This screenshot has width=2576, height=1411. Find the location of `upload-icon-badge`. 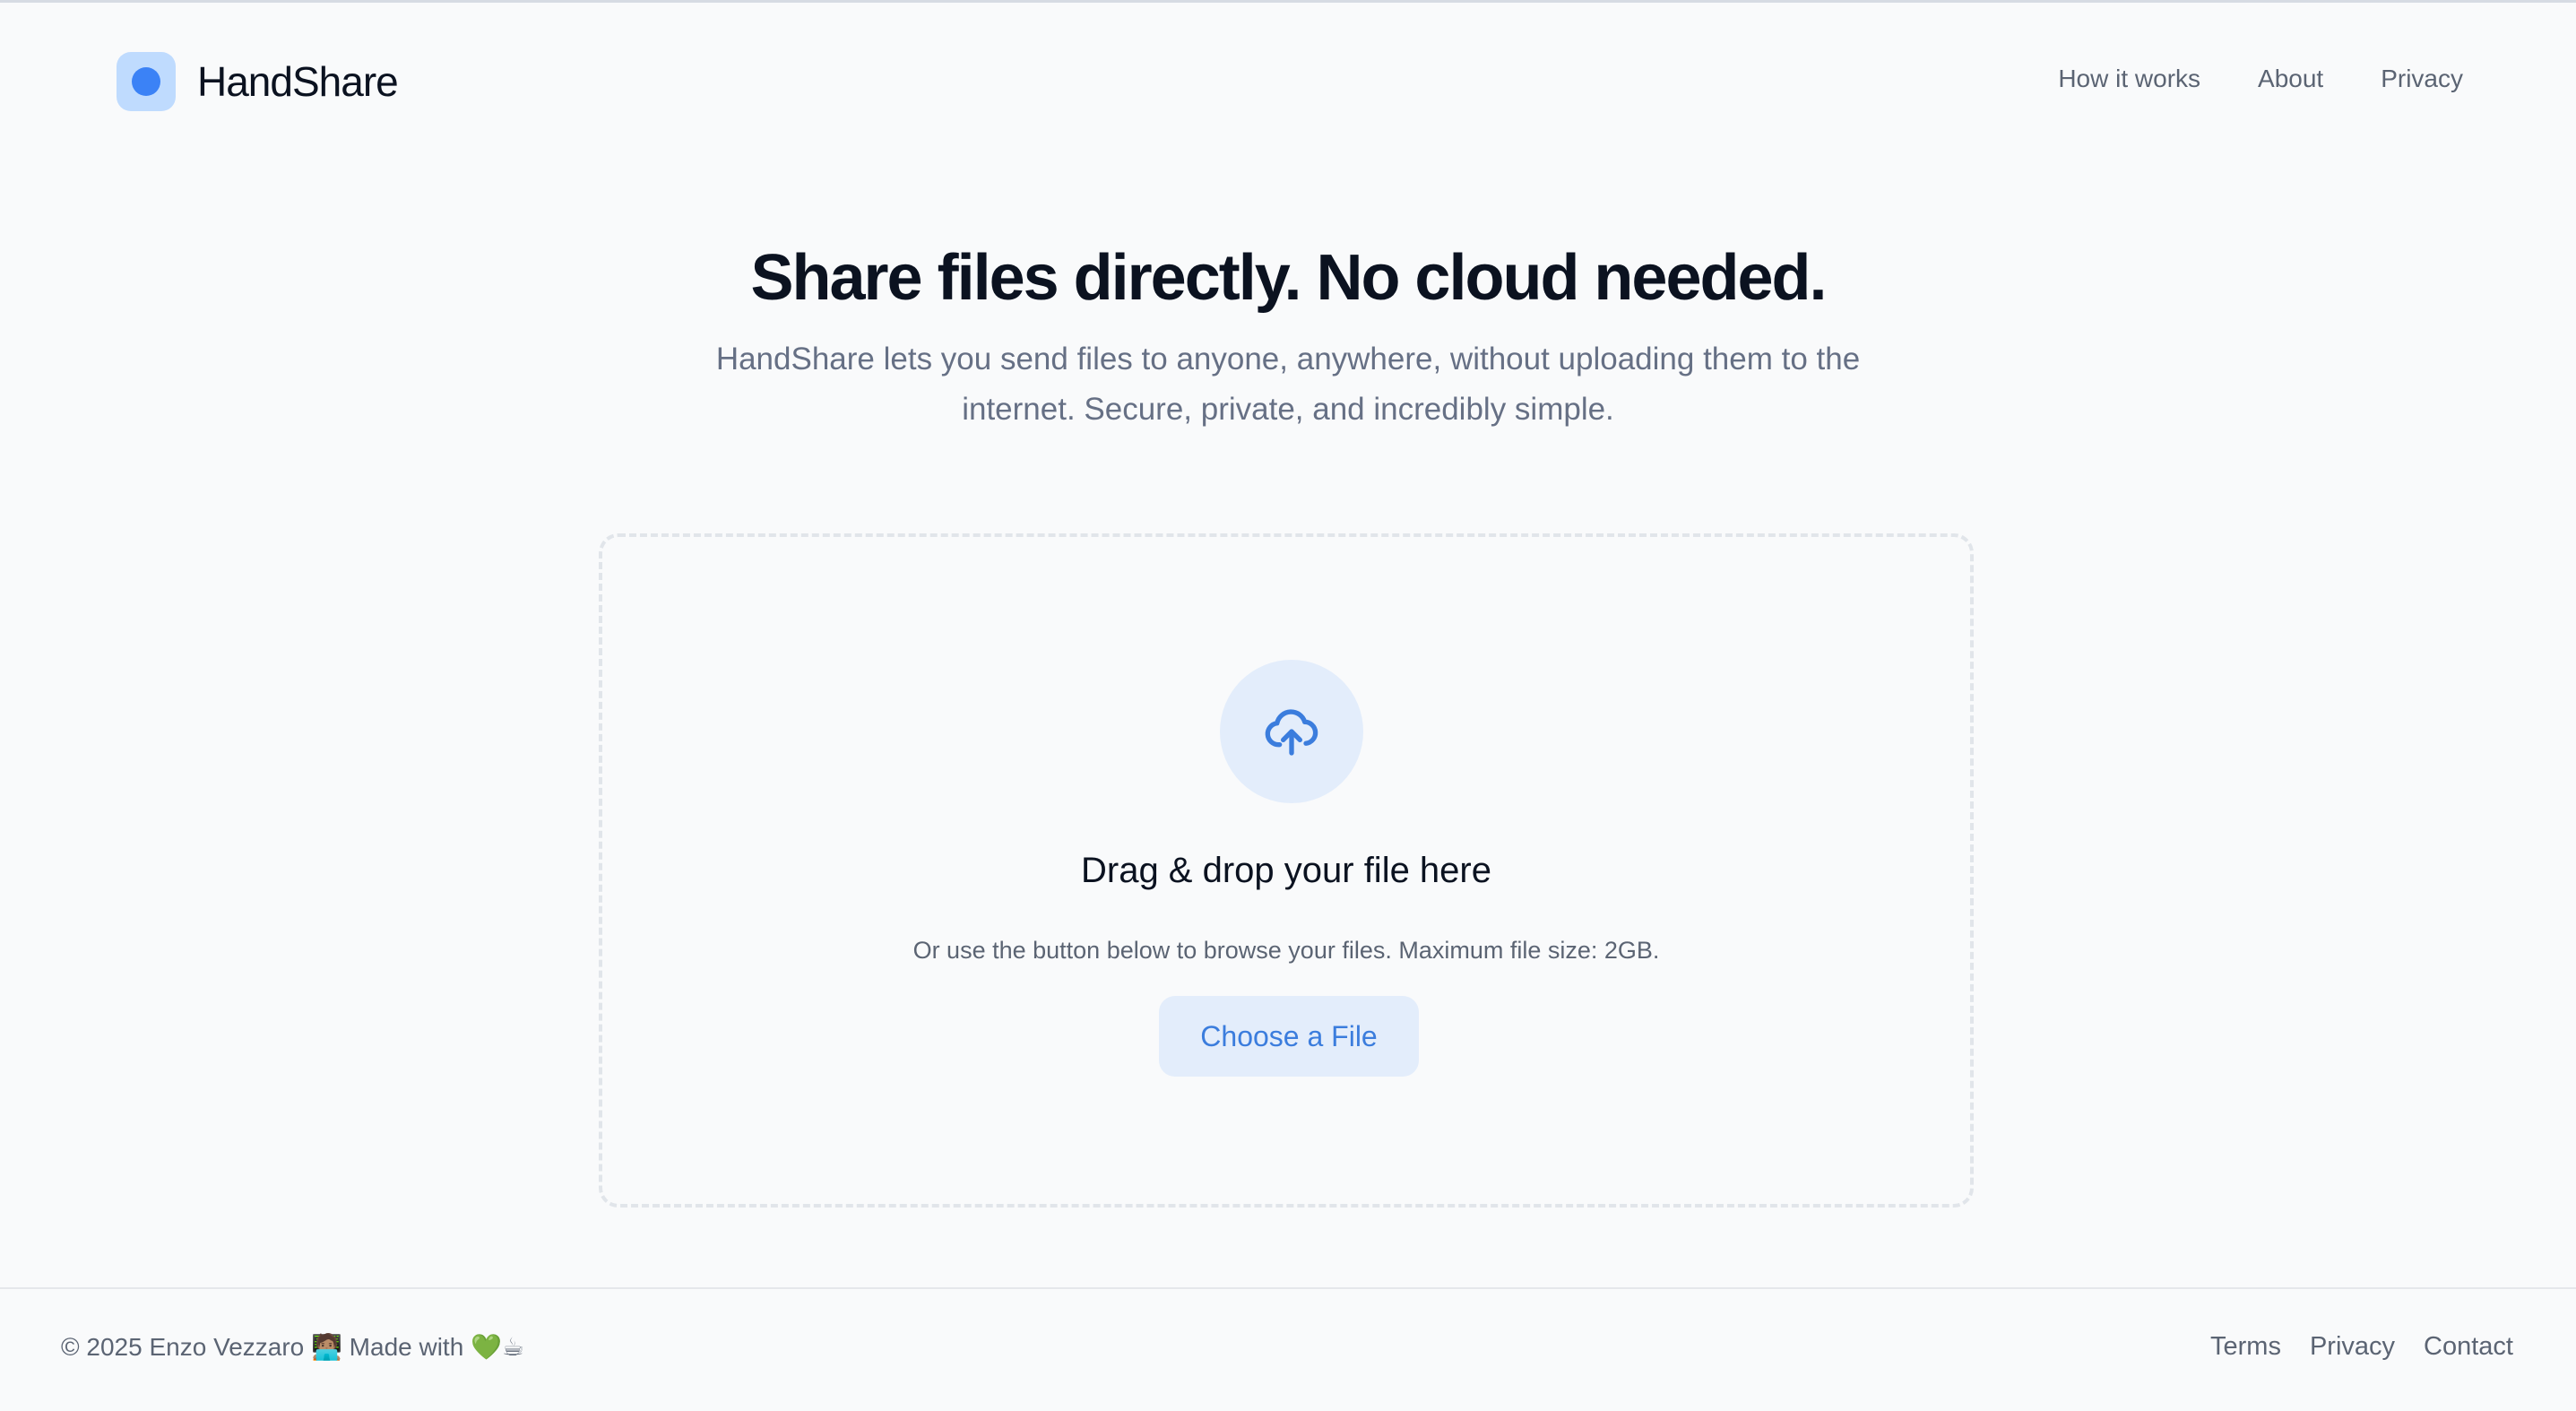

upload-icon-badge is located at coordinates (1291, 731).